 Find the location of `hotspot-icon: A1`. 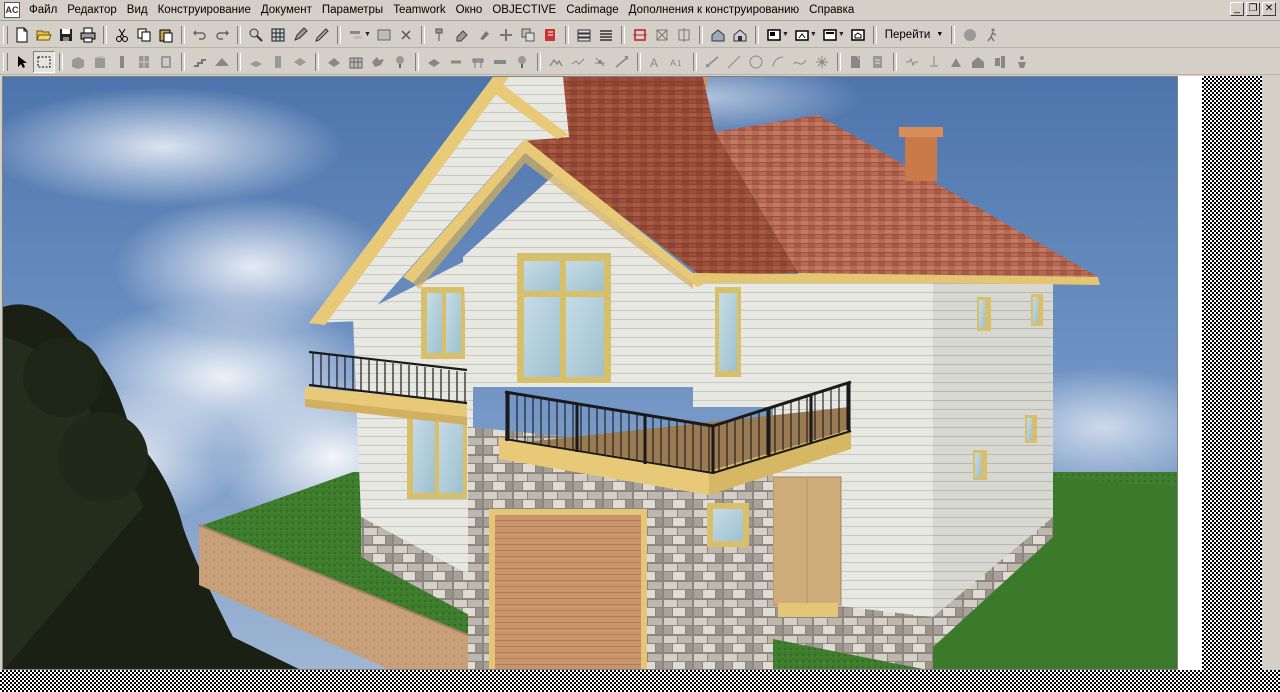

hotspot-icon: A1 is located at coordinates (678, 62).